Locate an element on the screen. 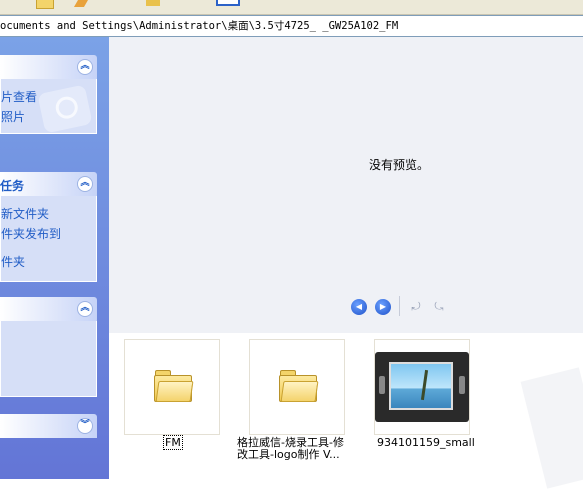 The height and width of the screenshot is (489, 583). other-places-header: ︽ is located at coordinates (48, 309).